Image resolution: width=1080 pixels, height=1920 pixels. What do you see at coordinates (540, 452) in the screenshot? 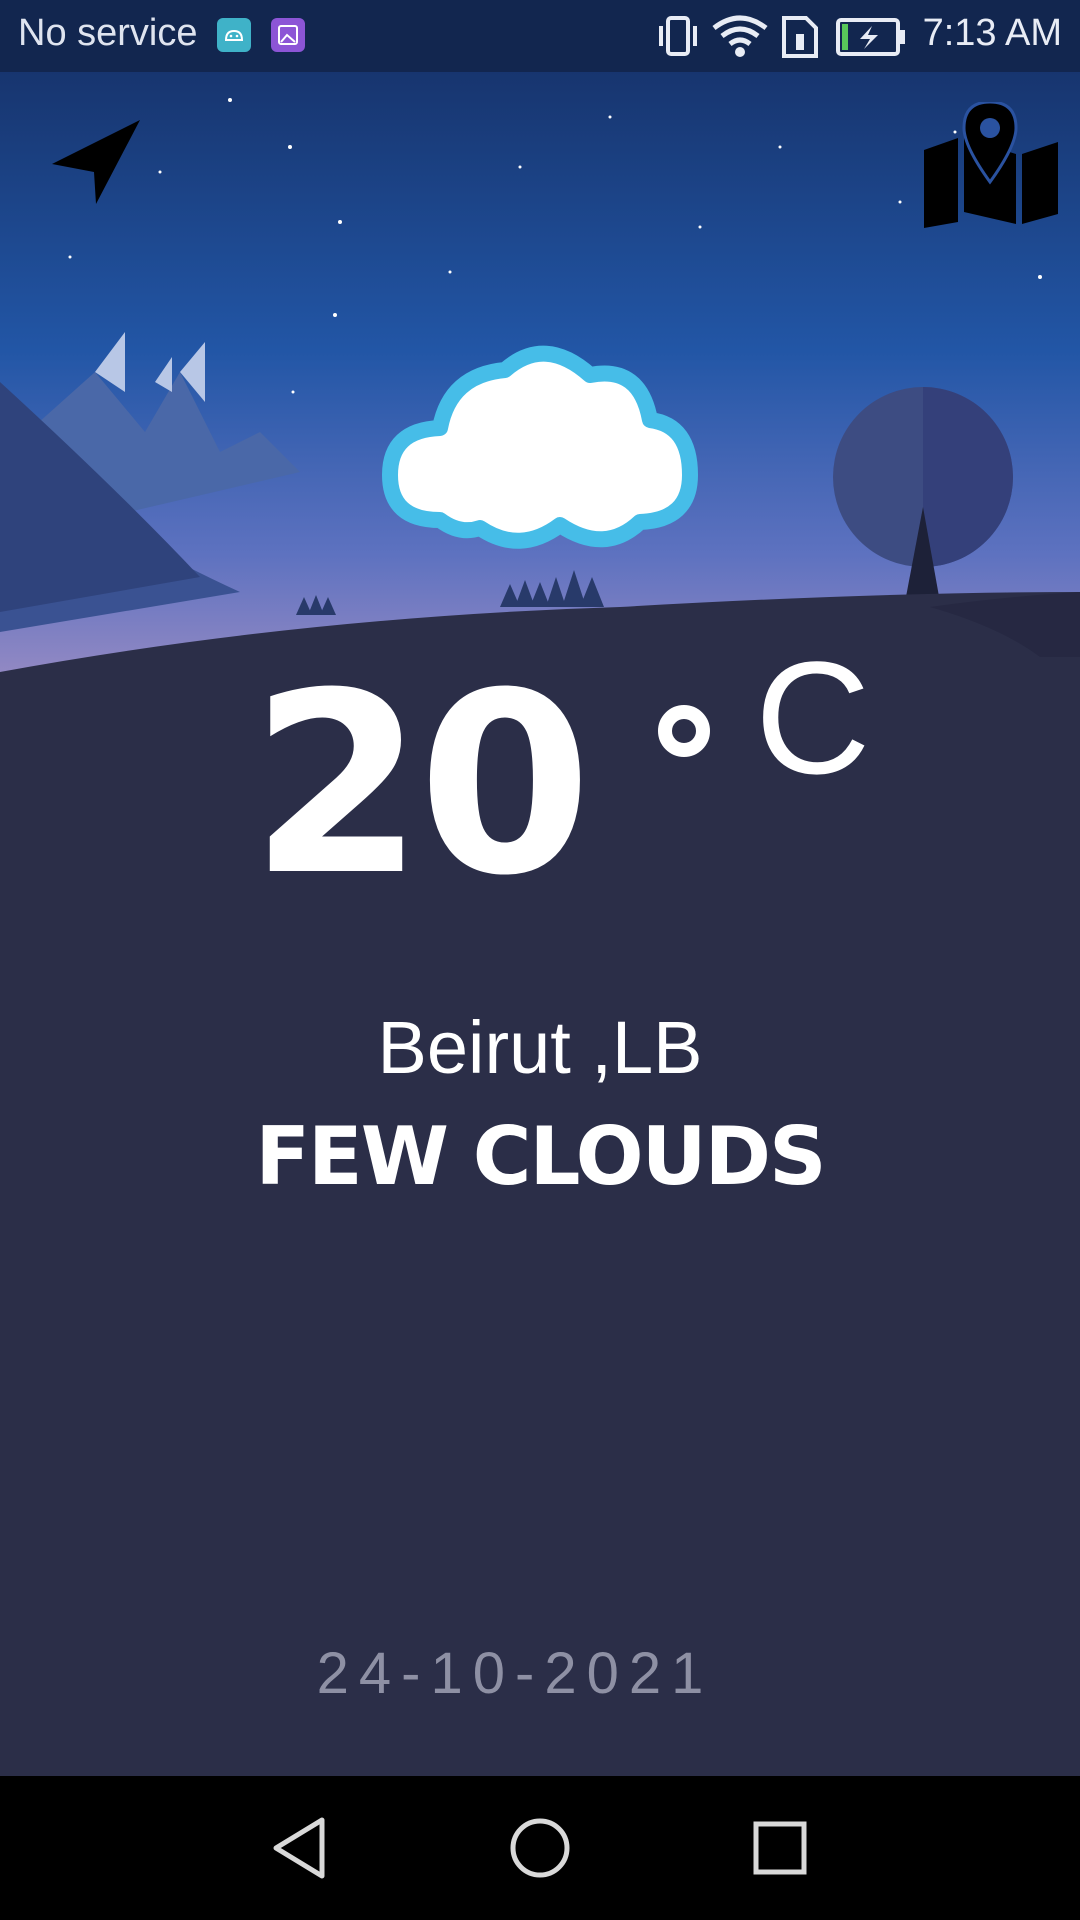
I see `cloud-icon` at bounding box center [540, 452].